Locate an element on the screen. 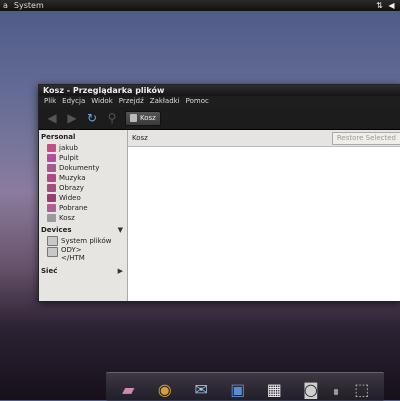 This screenshot has height=401, width=400. sidebar-item-dokumenty: Dokumenty is located at coordinates (83, 168).